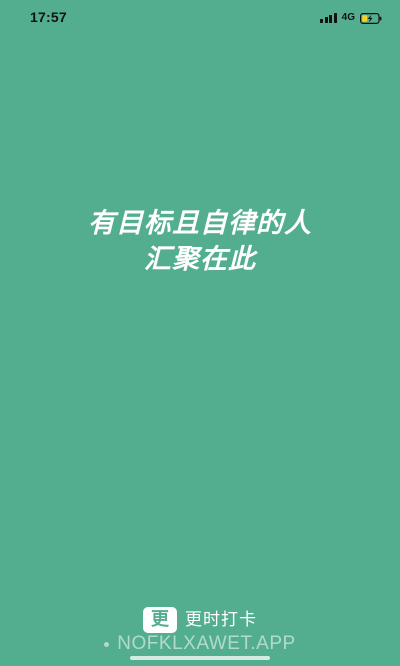 The width and height of the screenshot is (400, 666). Describe the element at coordinates (200, 259) in the screenshot. I see `slogan-line-2: 汇聚在此` at that location.